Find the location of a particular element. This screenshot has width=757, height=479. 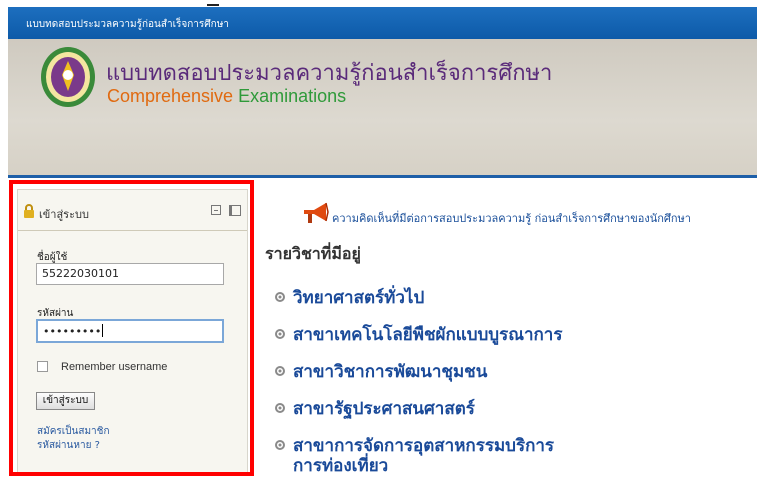

course-label-line2: การท่องเที่ยว is located at coordinates (340, 465).